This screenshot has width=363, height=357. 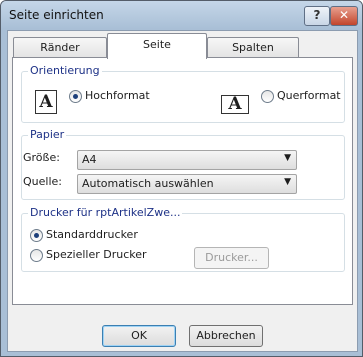 I want to click on landscape-label: Querformat, so click(x=309, y=95).